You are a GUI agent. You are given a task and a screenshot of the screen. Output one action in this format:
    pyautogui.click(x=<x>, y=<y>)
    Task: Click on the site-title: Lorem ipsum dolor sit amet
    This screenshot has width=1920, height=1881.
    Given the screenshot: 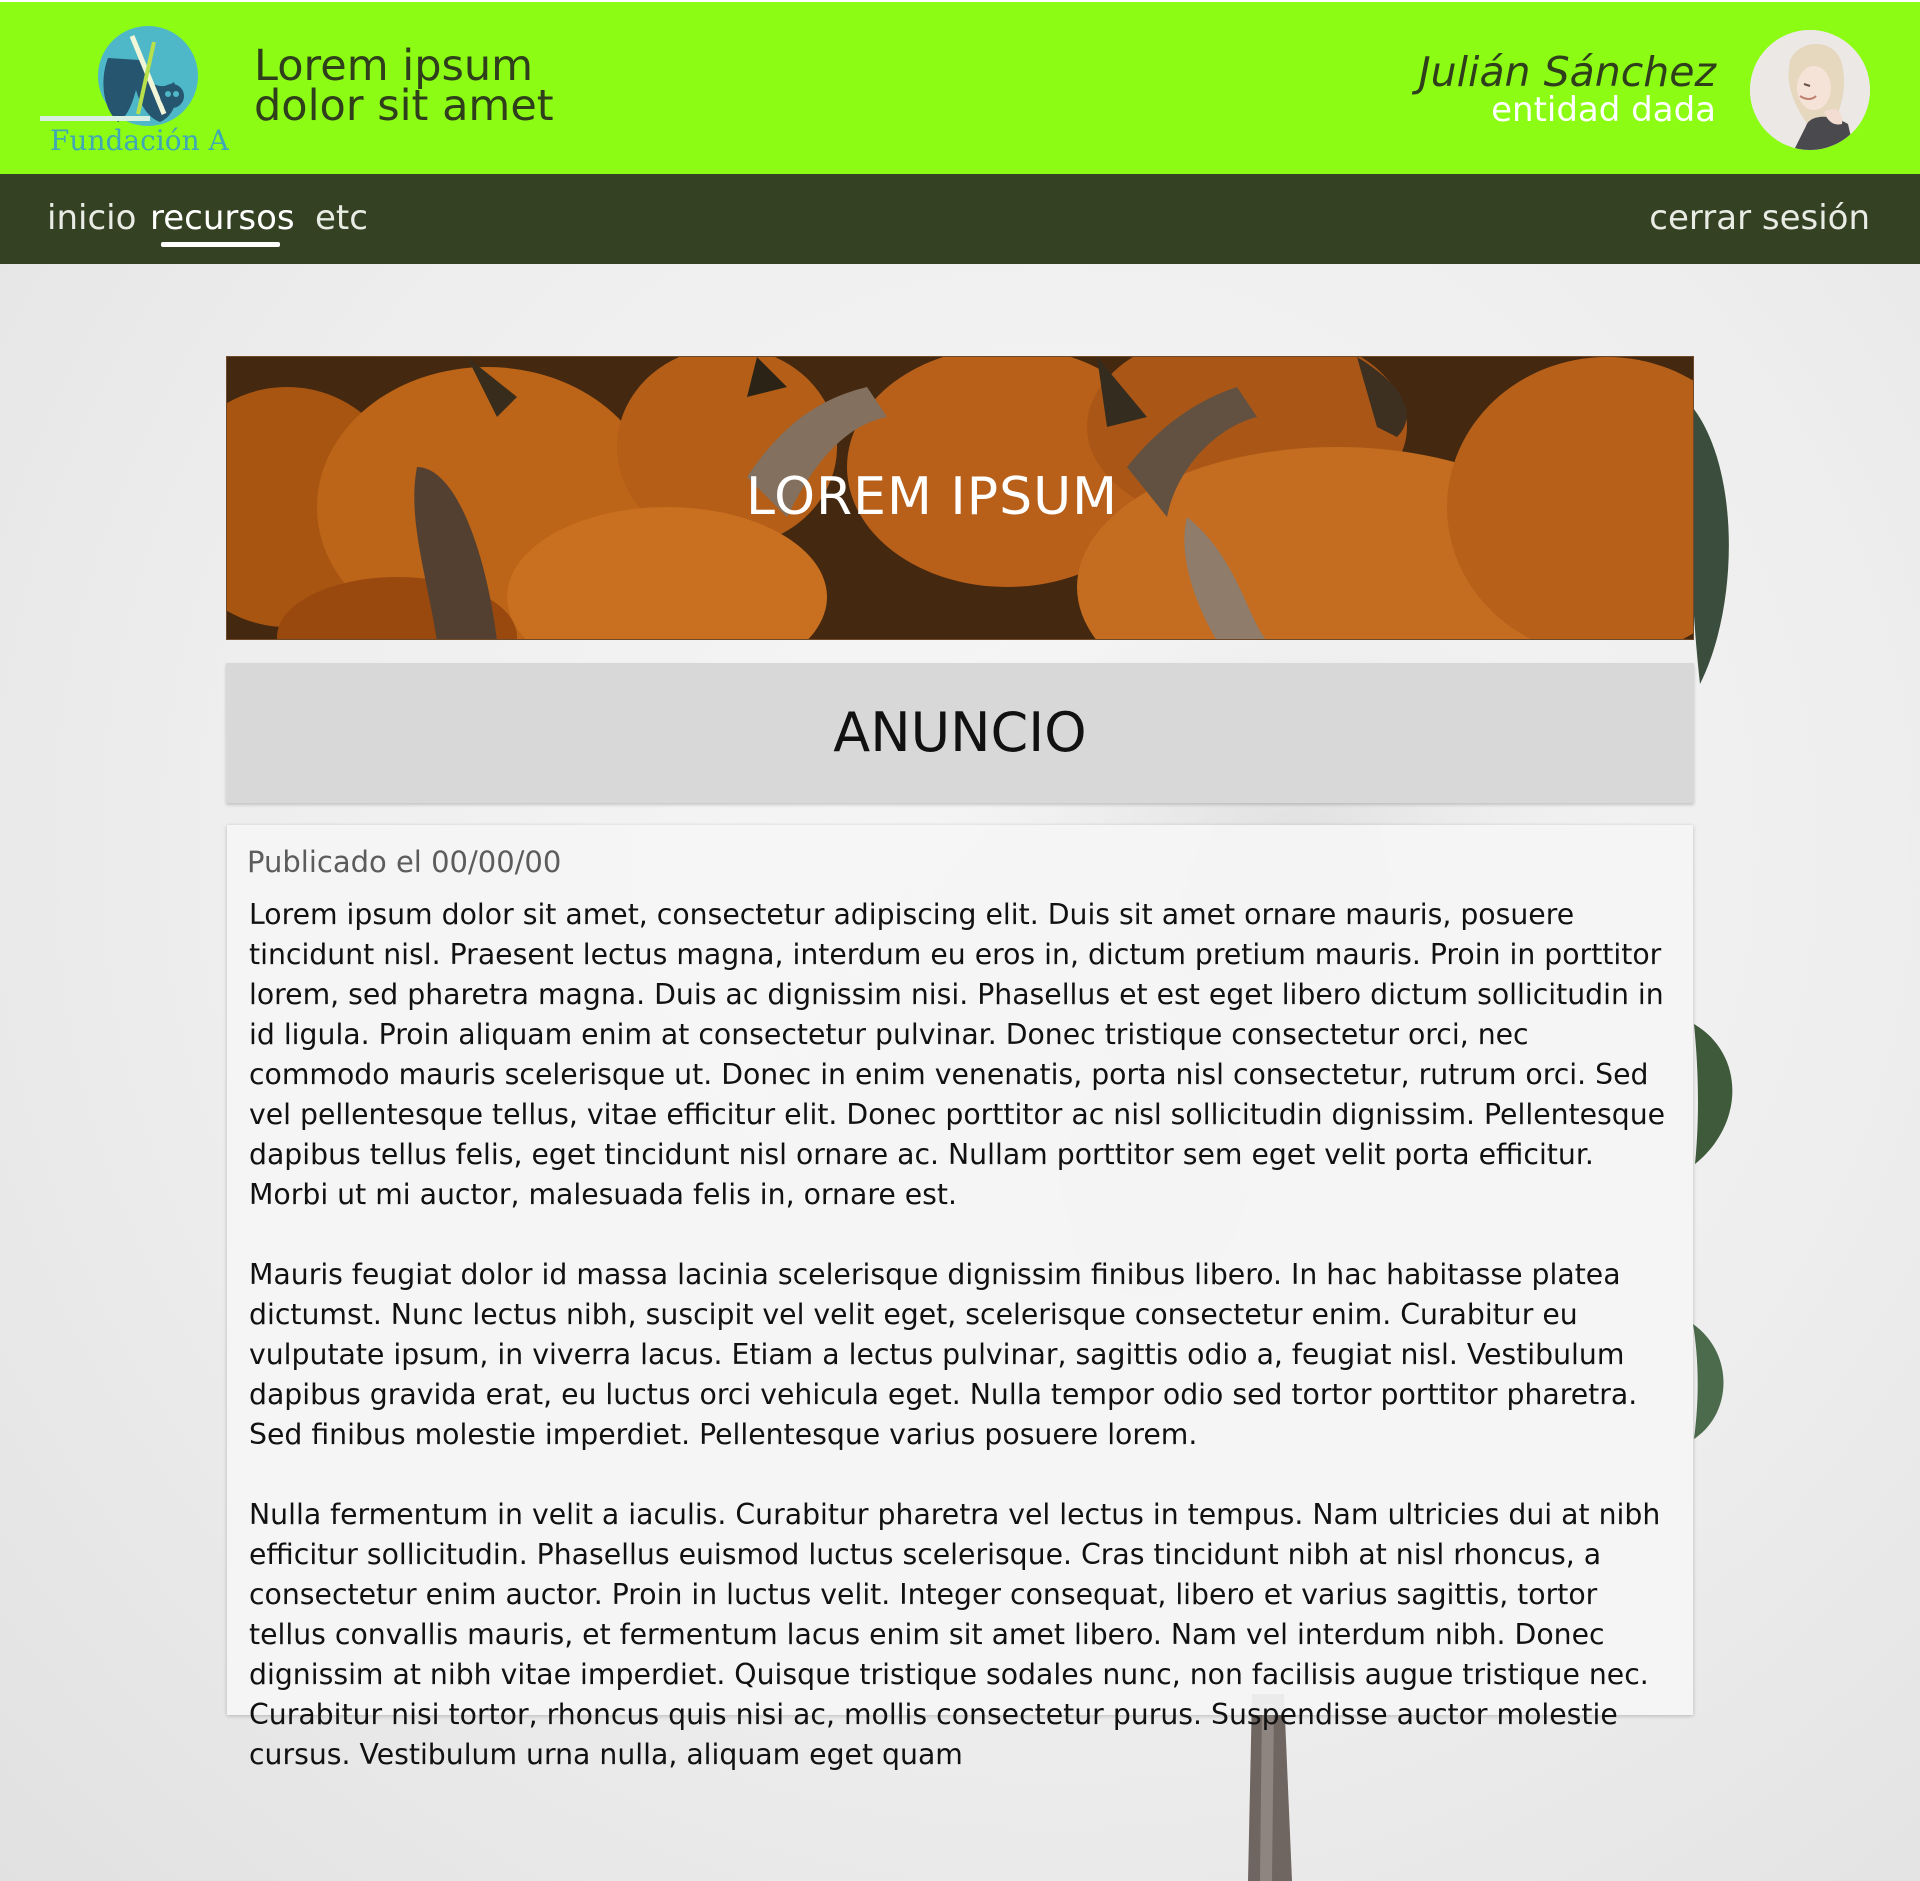 What is the action you would take?
    pyautogui.click(x=404, y=86)
    